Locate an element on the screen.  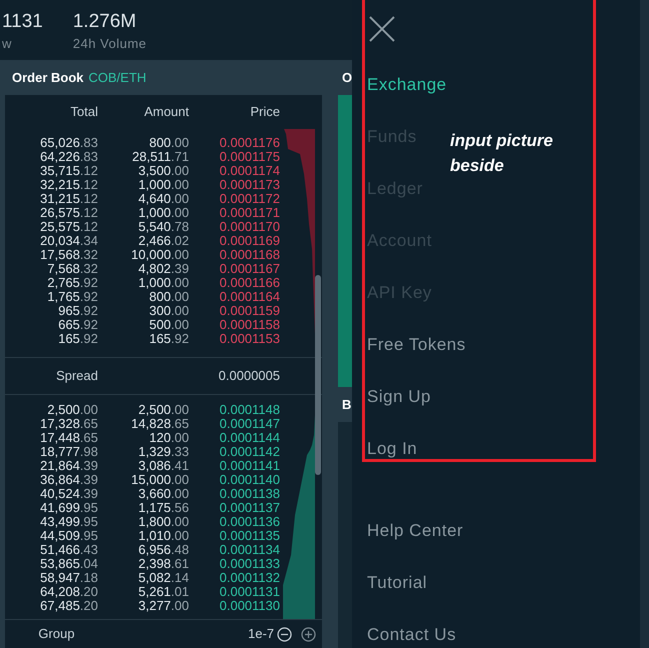
table-cell-text: 5,540.78 is located at coordinates (163, 227).